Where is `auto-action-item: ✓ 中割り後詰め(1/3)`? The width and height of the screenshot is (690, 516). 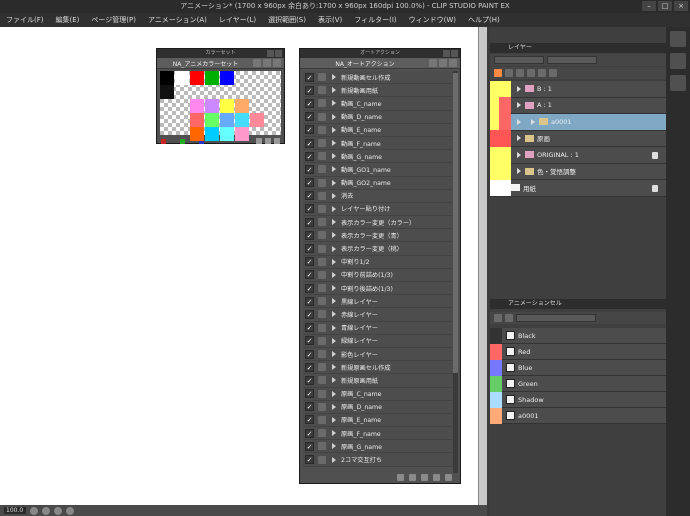 auto-action-item: ✓ 中割り後詰め(1/3) is located at coordinates (378, 289).